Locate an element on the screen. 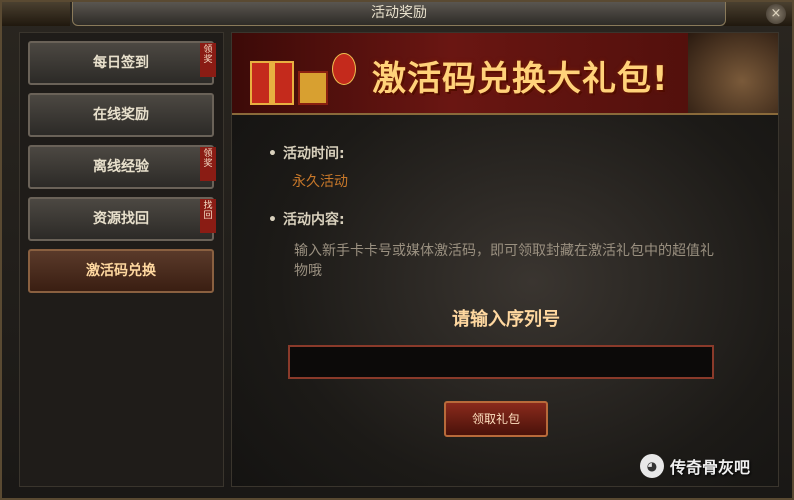 This screenshot has height=500, width=794. sidebar-item-label: 每日签到 is located at coordinates (121, 63).